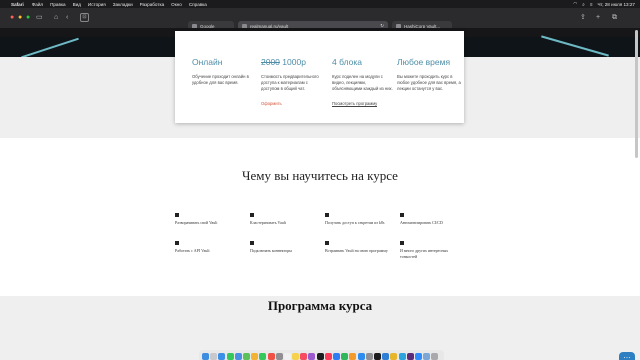  I want to click on notes-icon, so click(296, 356).